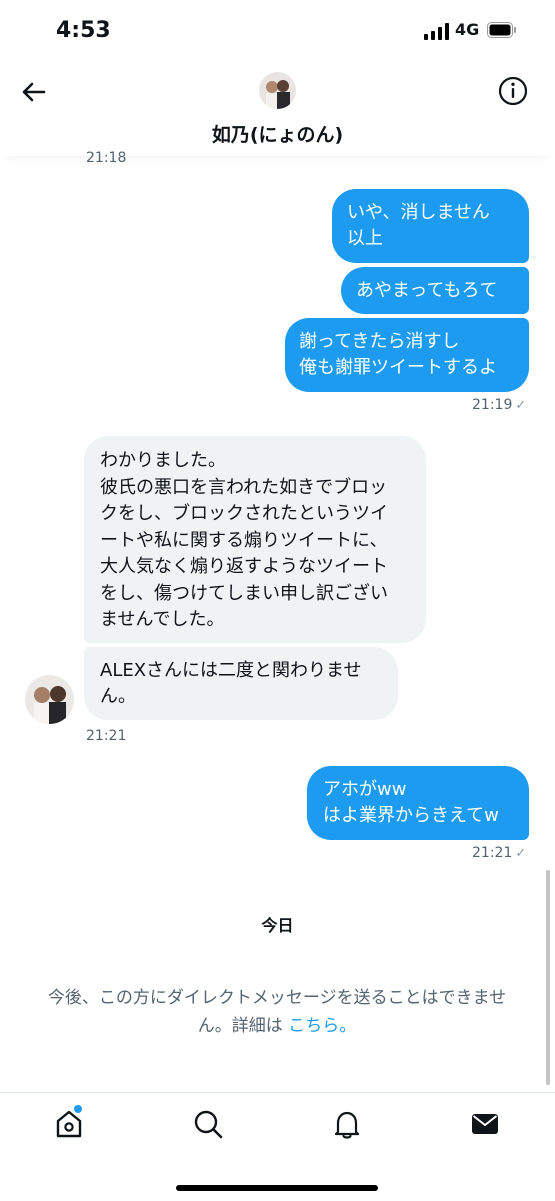  Describe the element at coordinates (34, 92) in the screenshot. I see `back-arrow-icon` at that location.